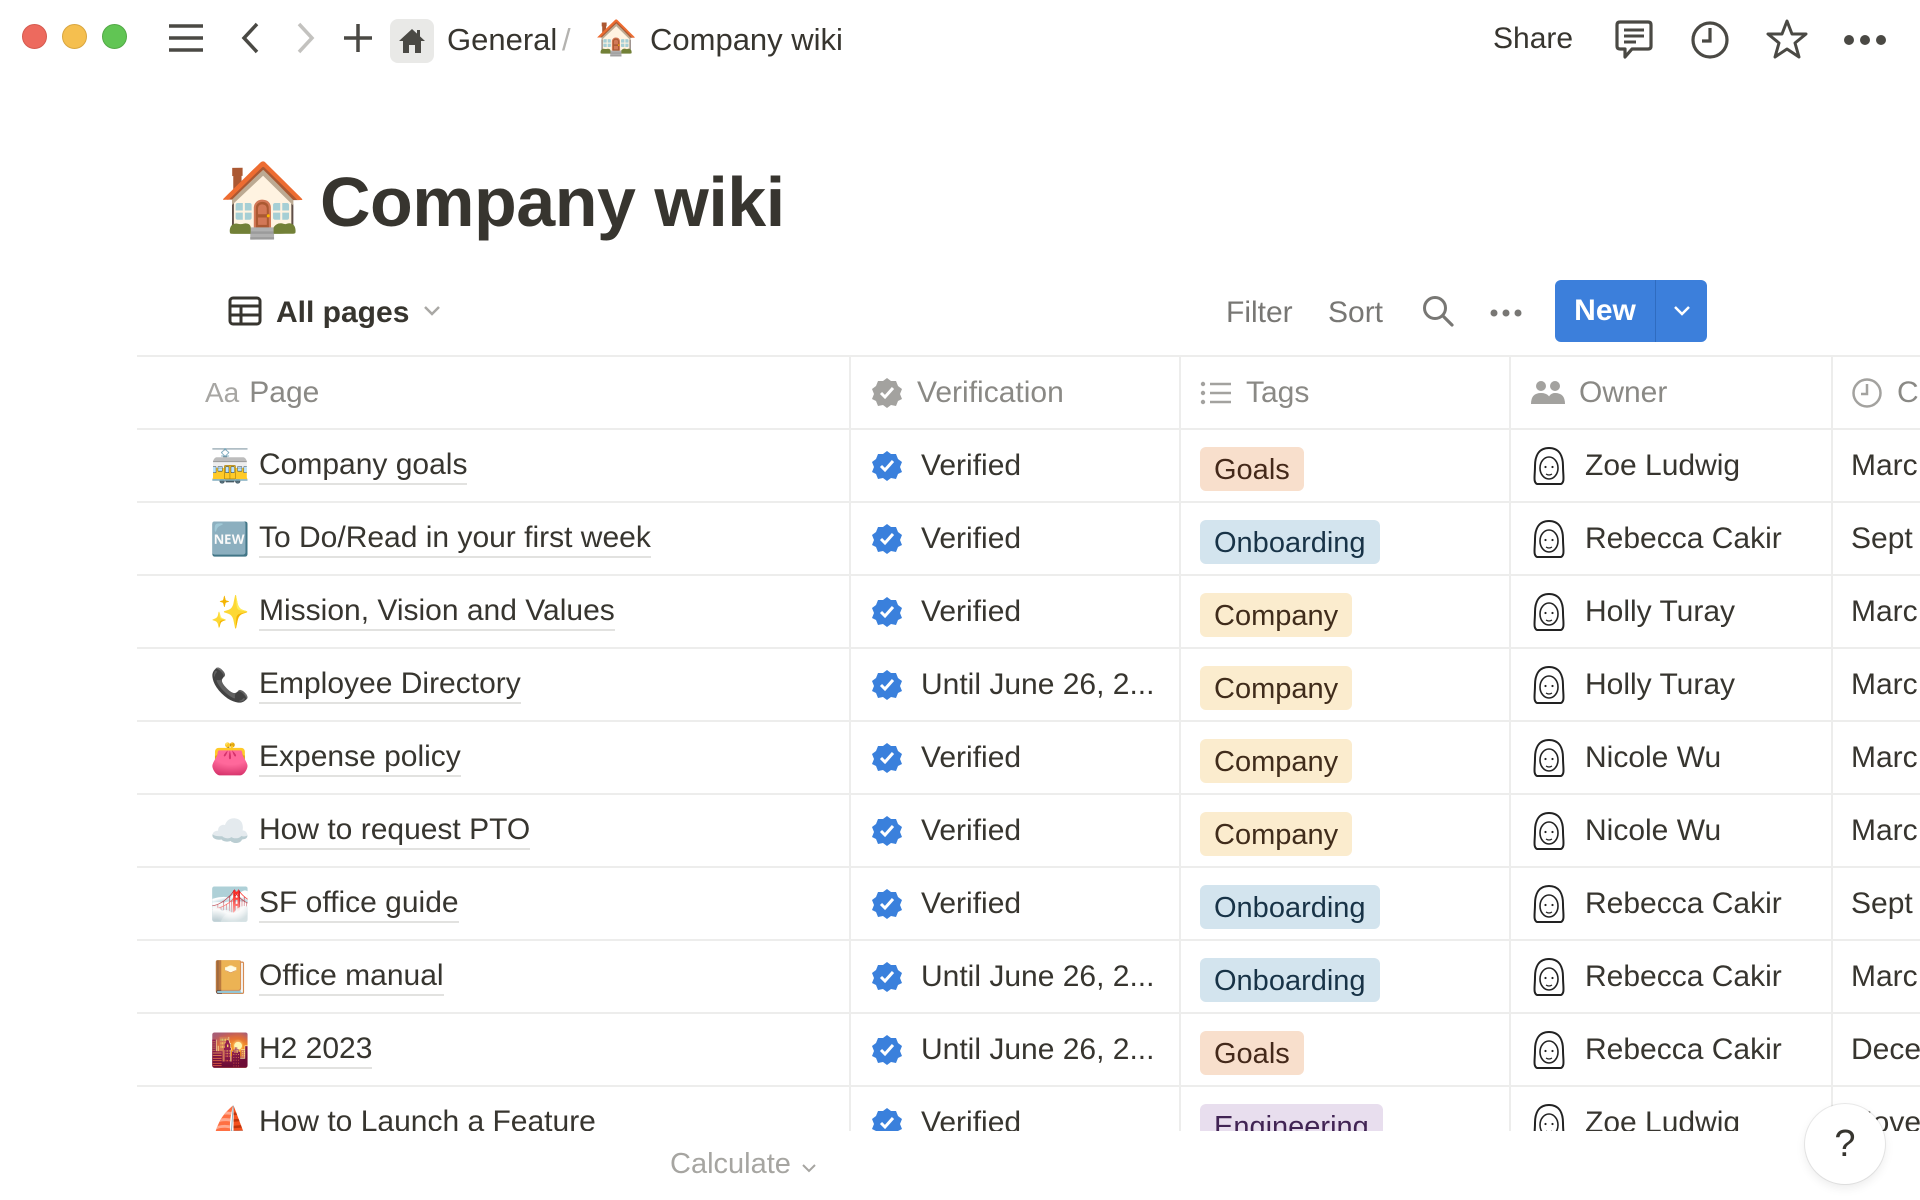 This screenshot has width=1920, height=1200. I want to click on plus-icon, so click(358, 38).